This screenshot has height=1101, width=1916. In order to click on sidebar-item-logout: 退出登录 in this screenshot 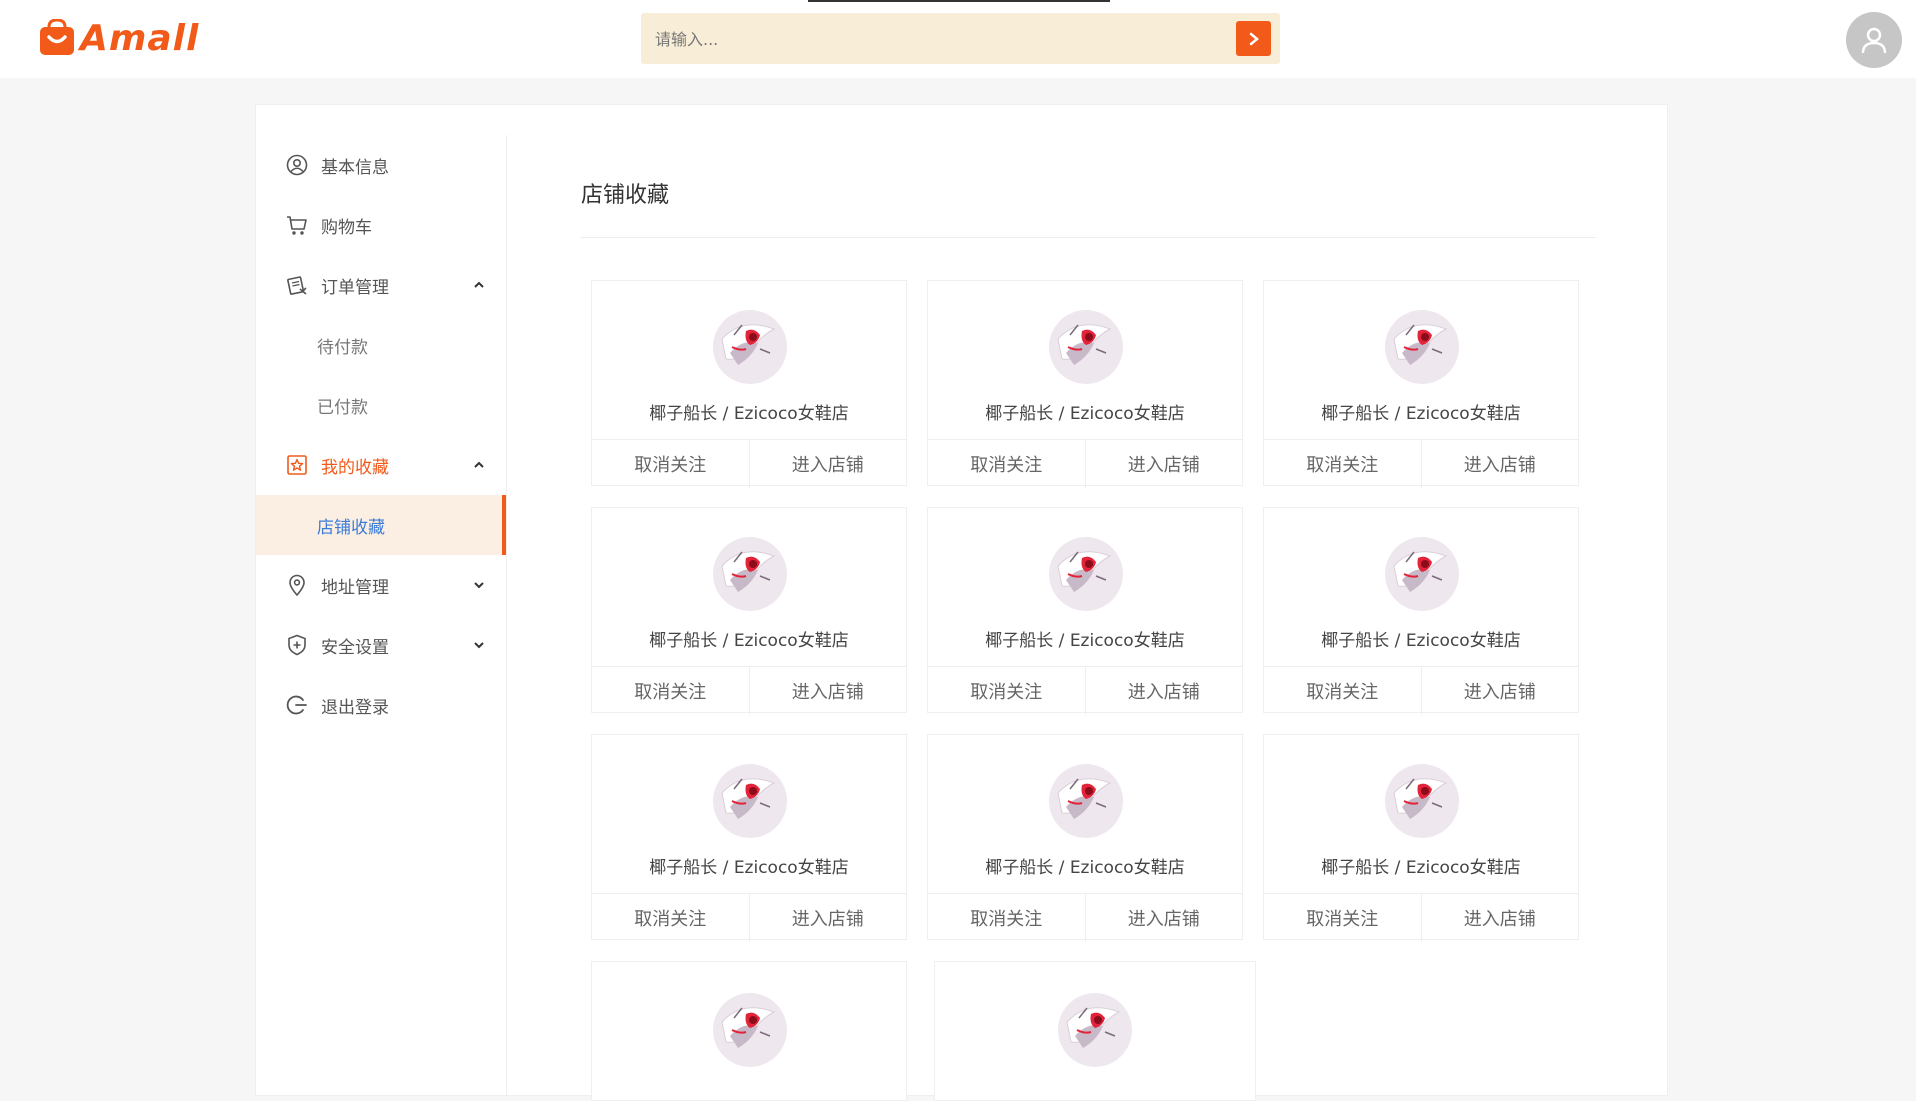, I will do `click(381, 705)`.